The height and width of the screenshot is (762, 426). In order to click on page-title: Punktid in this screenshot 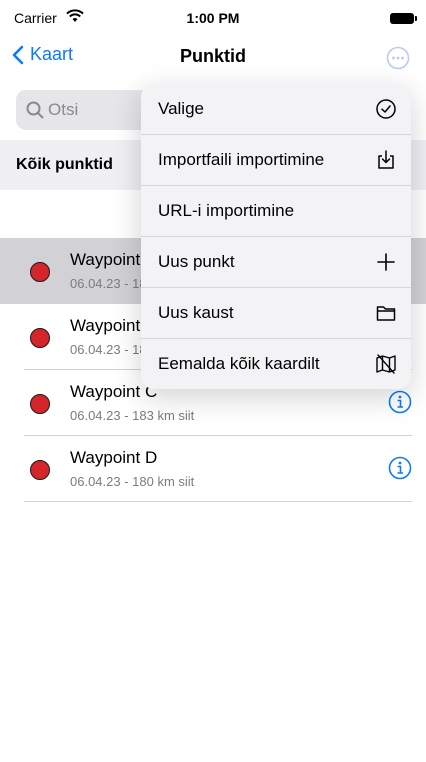, I will do `click(213, 56)`.